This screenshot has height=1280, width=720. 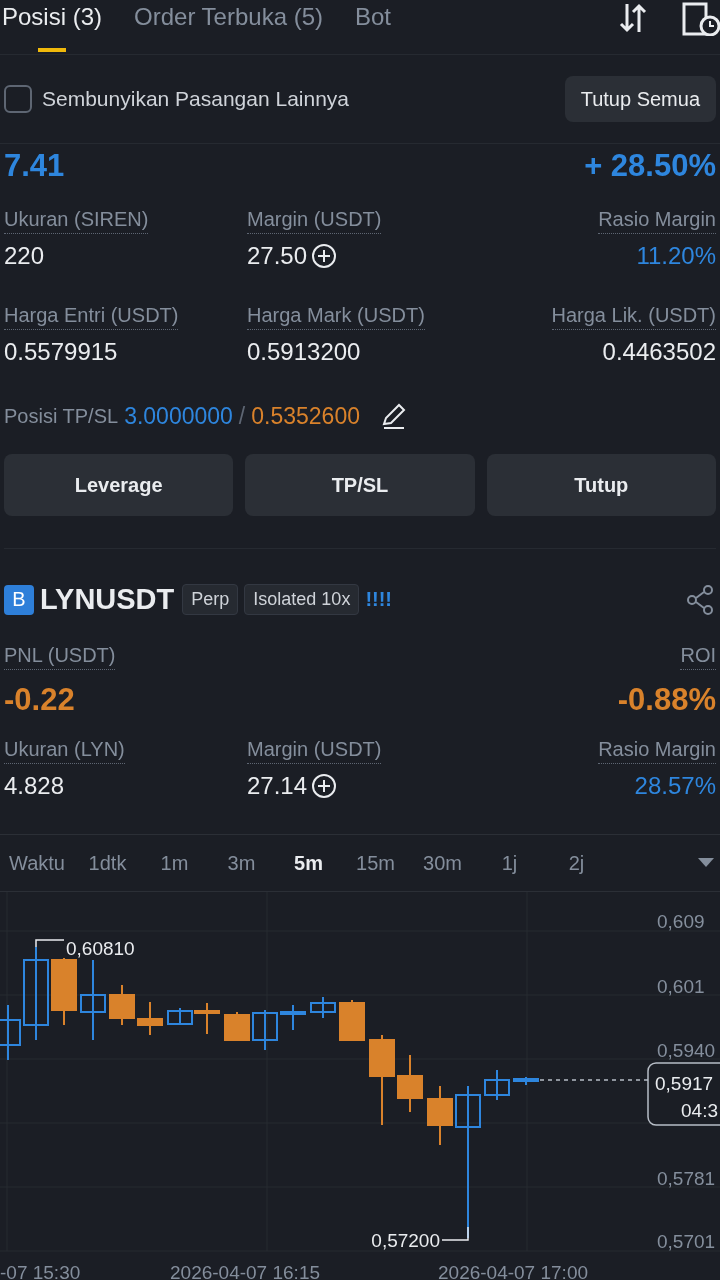 What do you see at coordinates (666, 700) in the screenshot?
I see `roi-value: -0.88%` at bounding box center [666, 700].